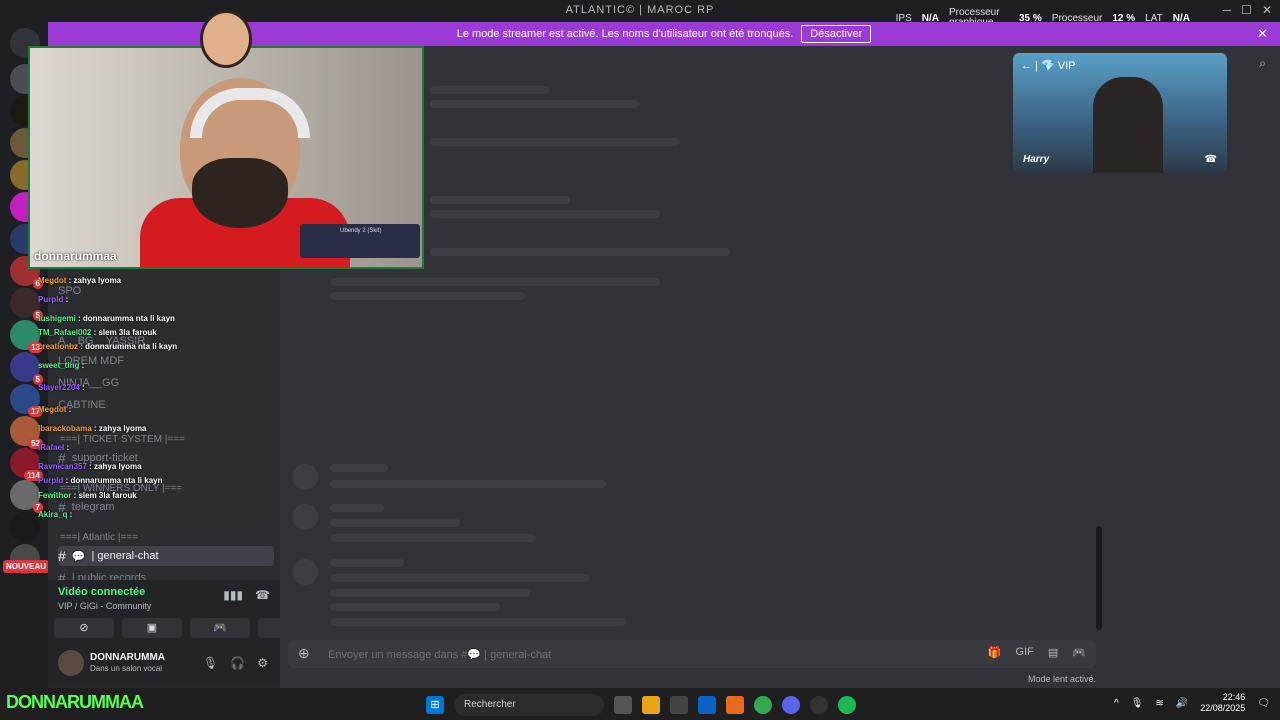 This screenshot has height=720, width=1280. Describe the element at coordinates (847, 705) in the screenshot. I see `spotify-icon` at that location.